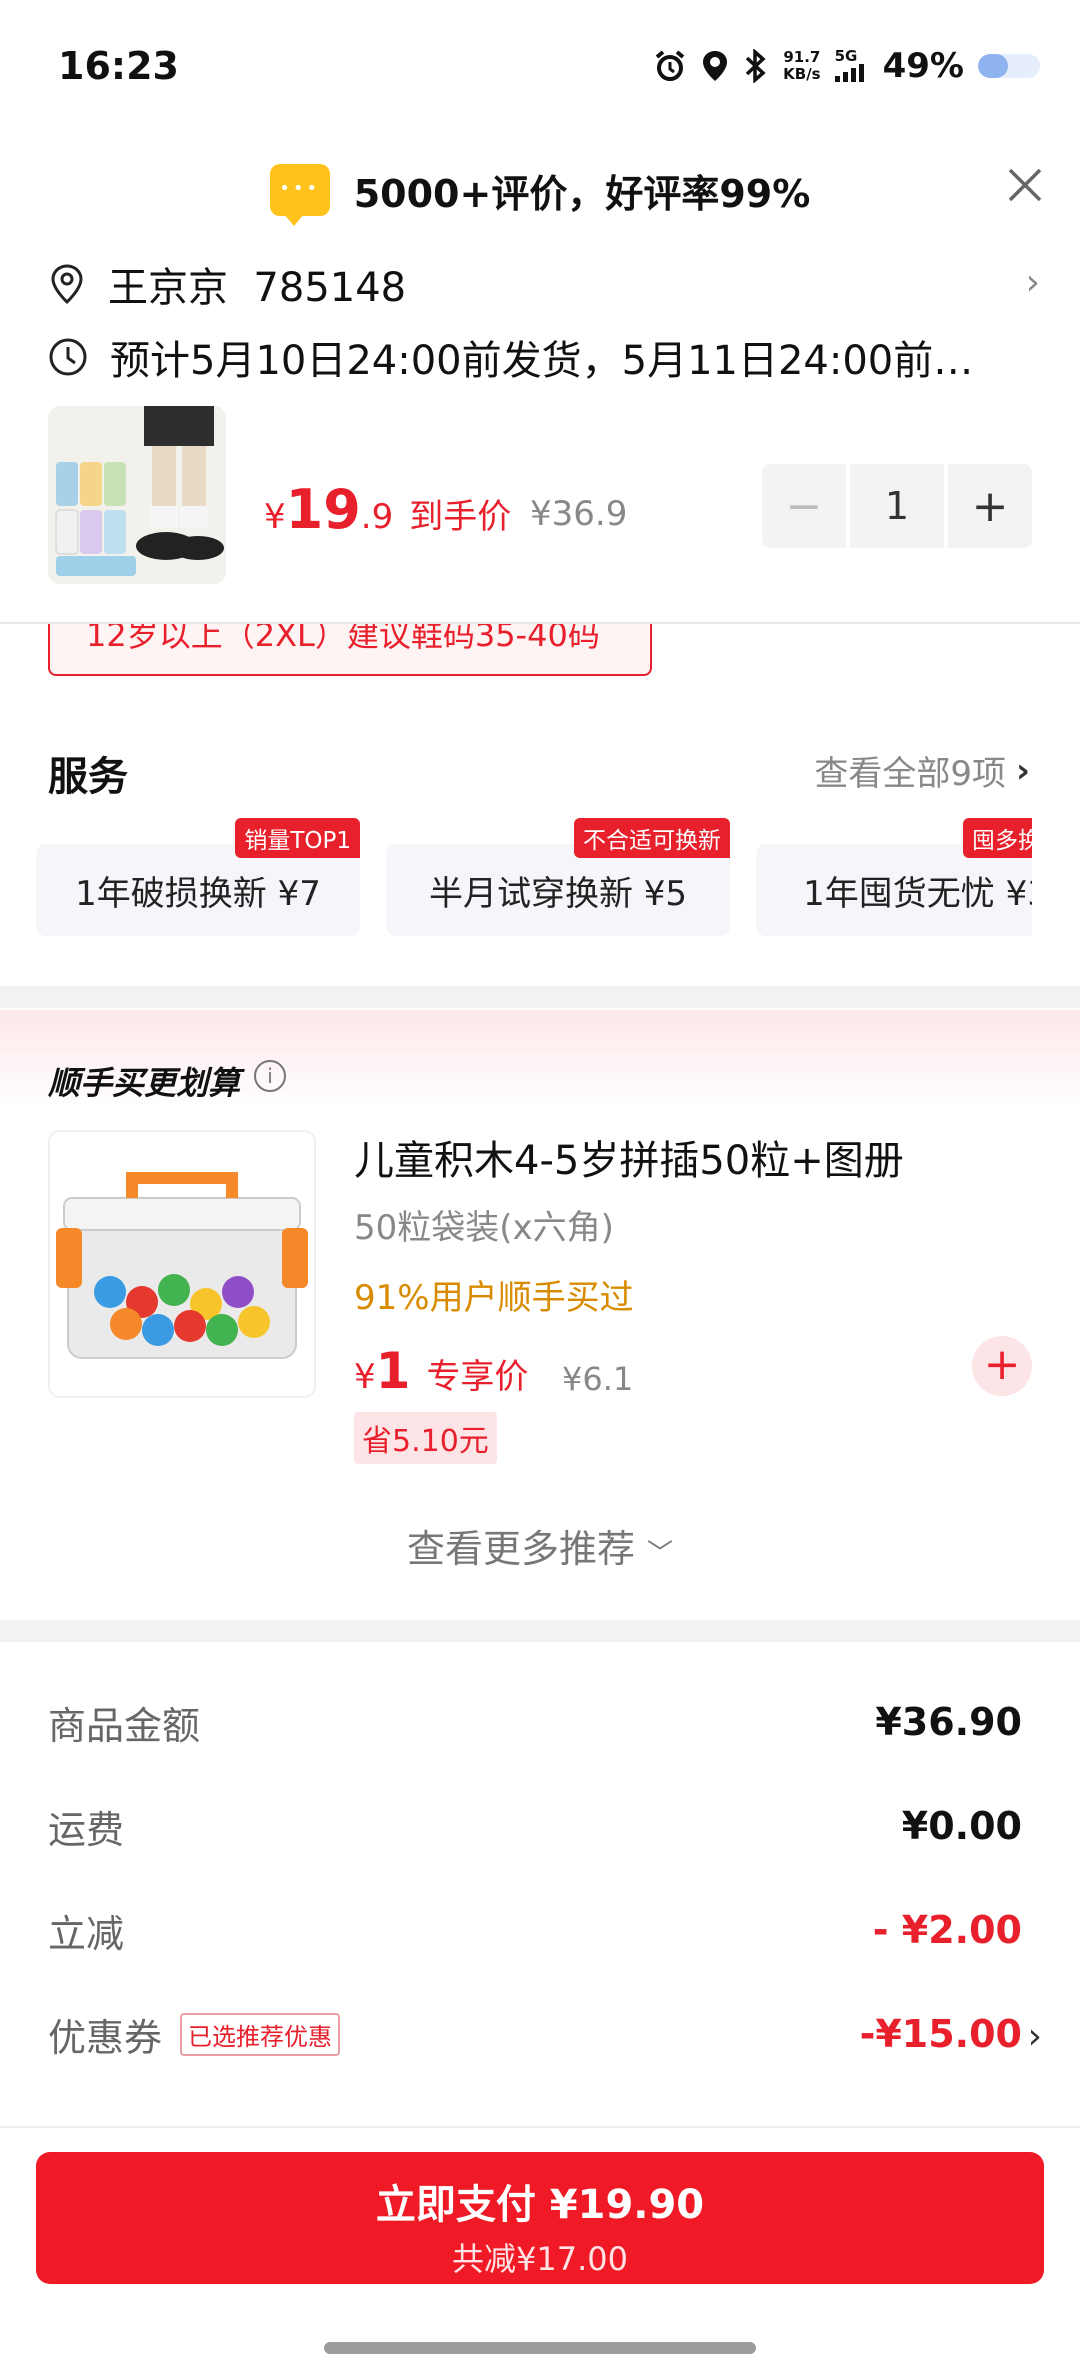  I want to click on info-icon: i, so click(270, 1076).